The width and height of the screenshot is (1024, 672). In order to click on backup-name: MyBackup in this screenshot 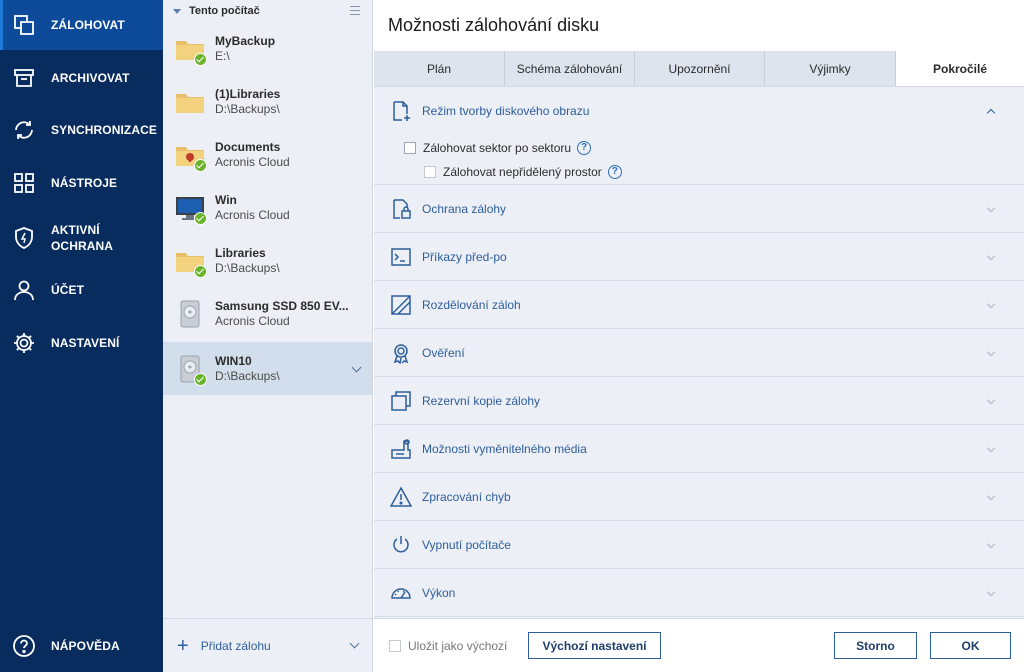, I will do `click(245, 40)`.